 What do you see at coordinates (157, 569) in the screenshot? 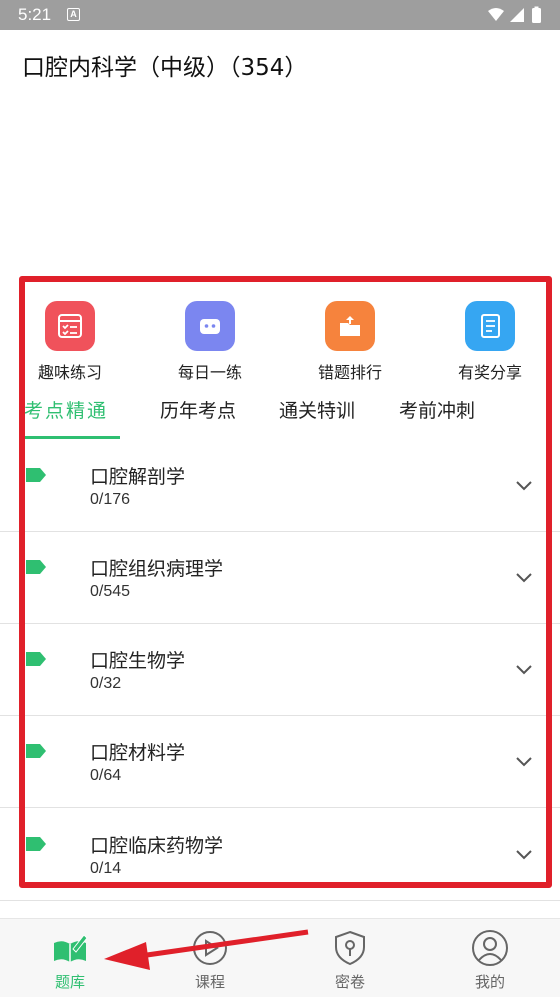
I see `chapter-name: 口腔组织病理学` at bounding box center [157, 569].